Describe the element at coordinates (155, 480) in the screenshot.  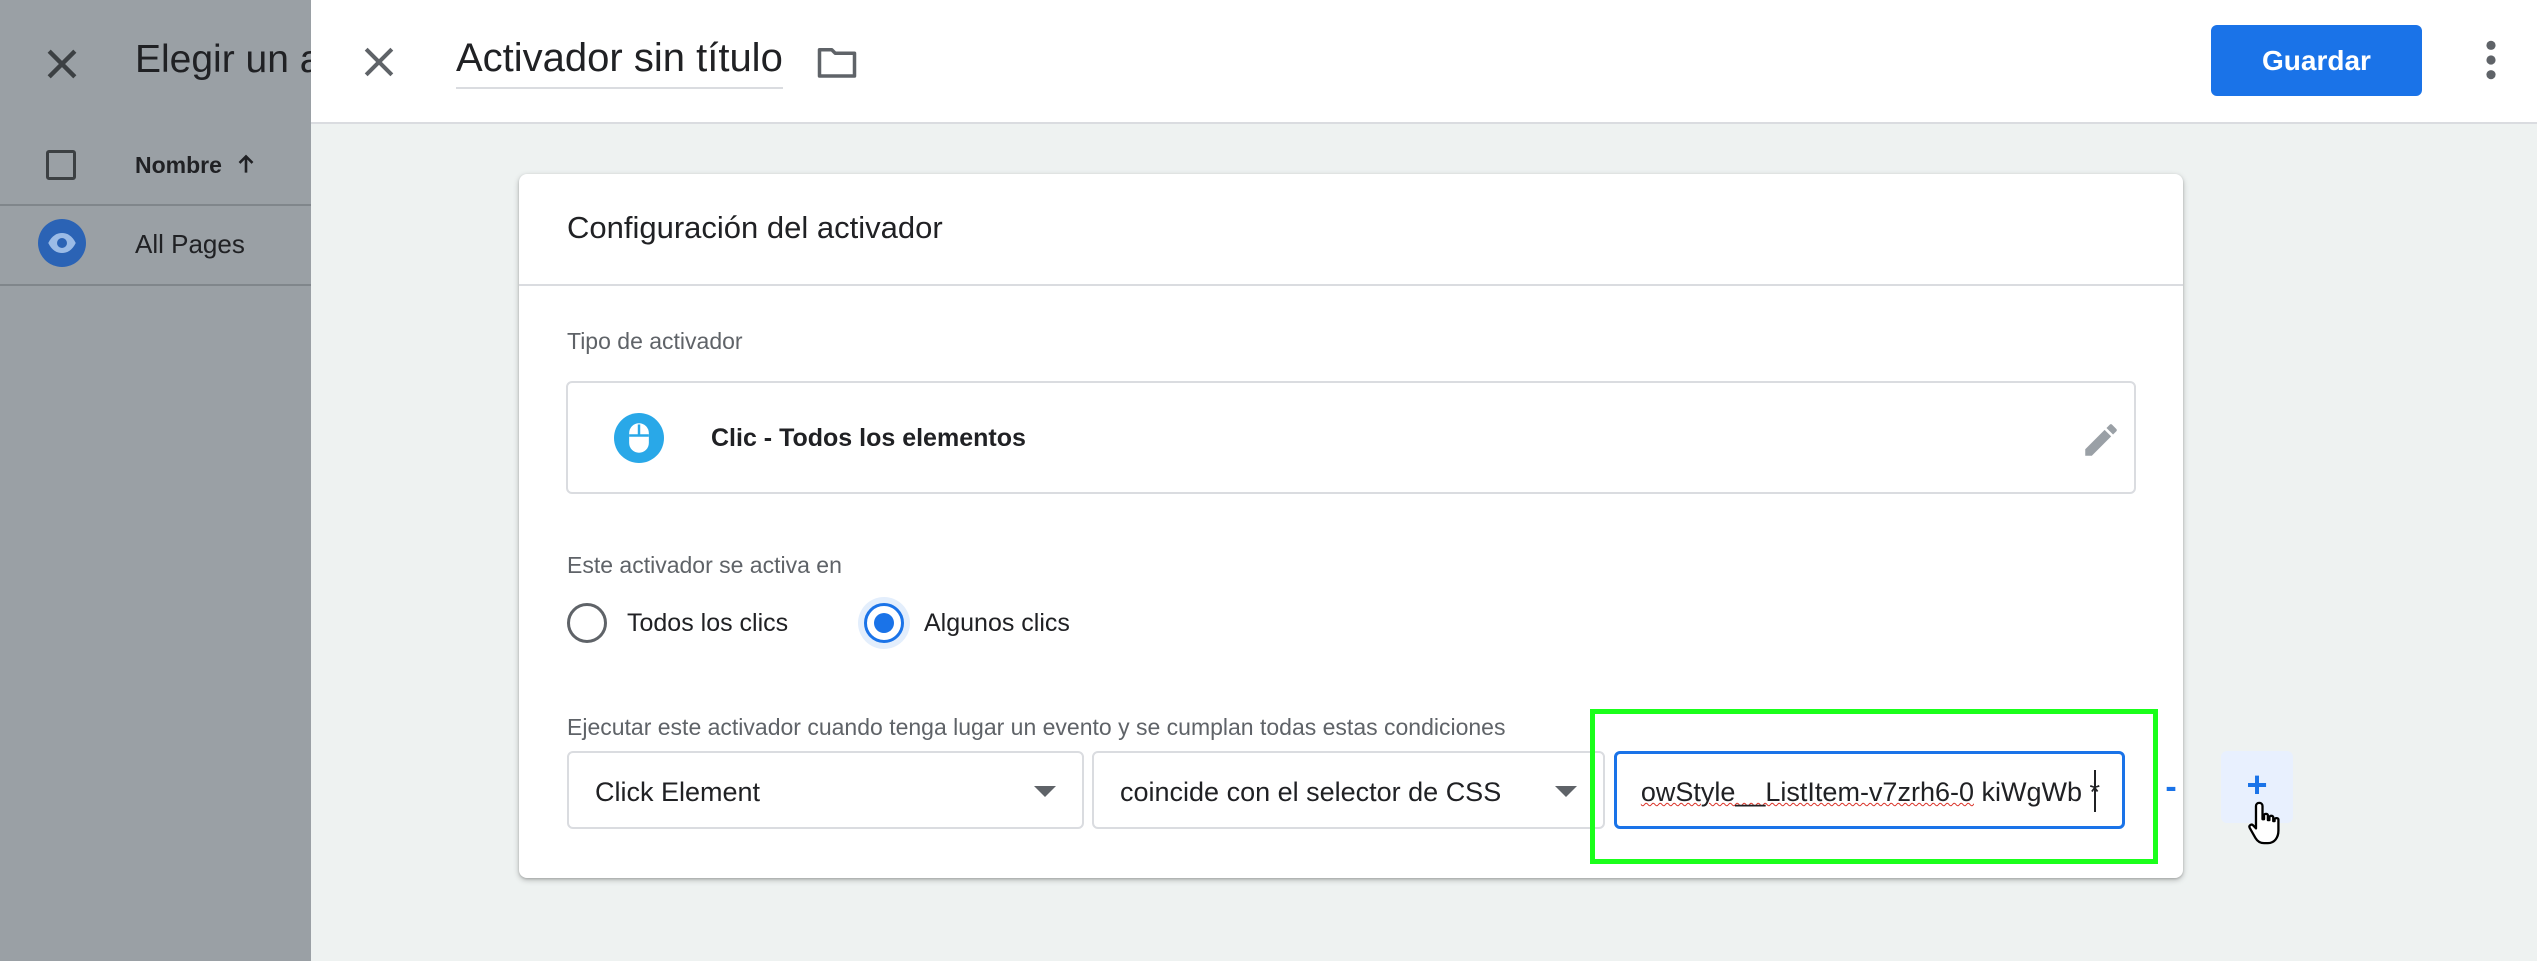
I see `background-panel: Elegir un a Nombre All Pages` at that location.